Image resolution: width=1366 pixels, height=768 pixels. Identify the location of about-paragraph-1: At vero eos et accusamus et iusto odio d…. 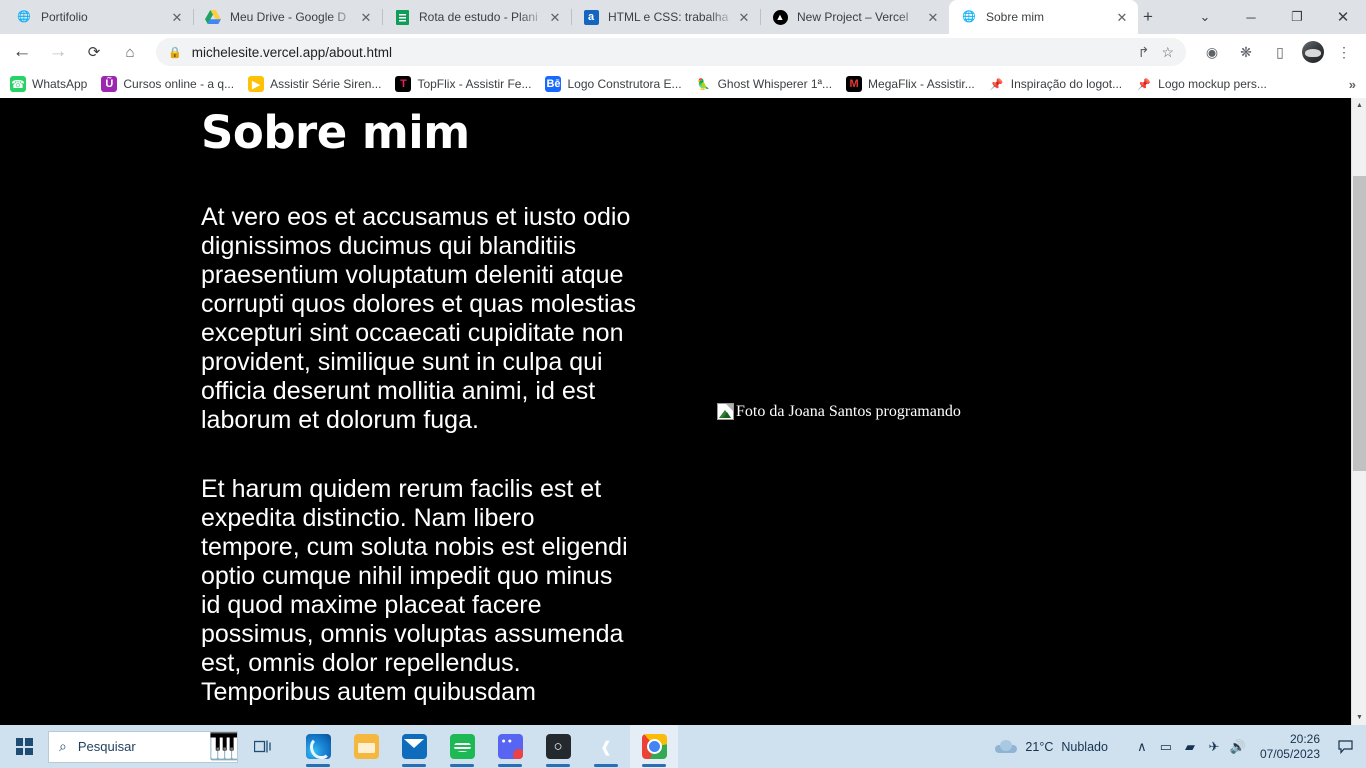
(418, 318).